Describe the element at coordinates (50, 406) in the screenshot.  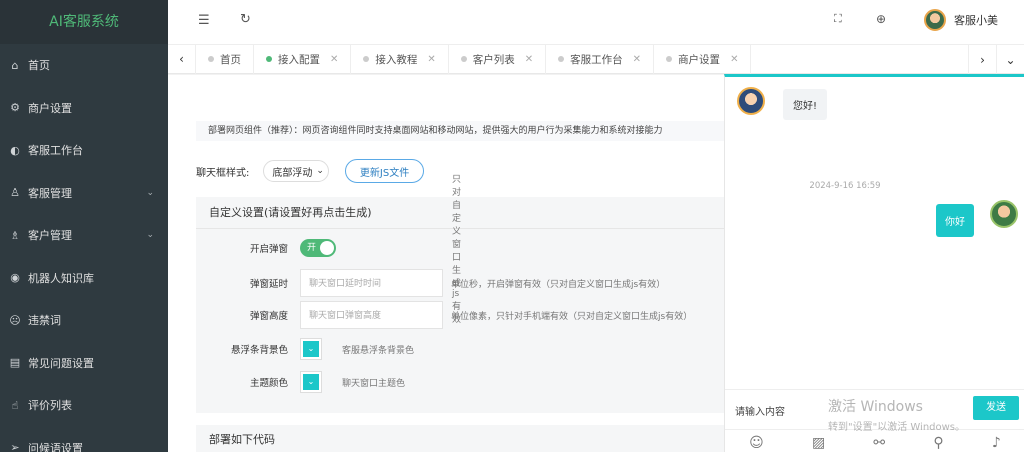
I see `sidebar-item-label: 评价列表` at that location.